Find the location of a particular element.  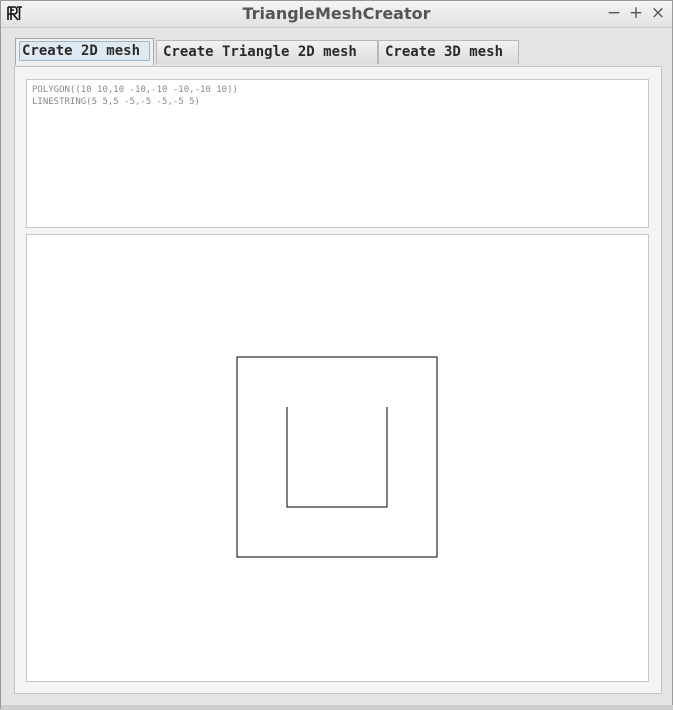

title-bar: TriangleMeshCreator − + × is located at coordinates (336, 14).